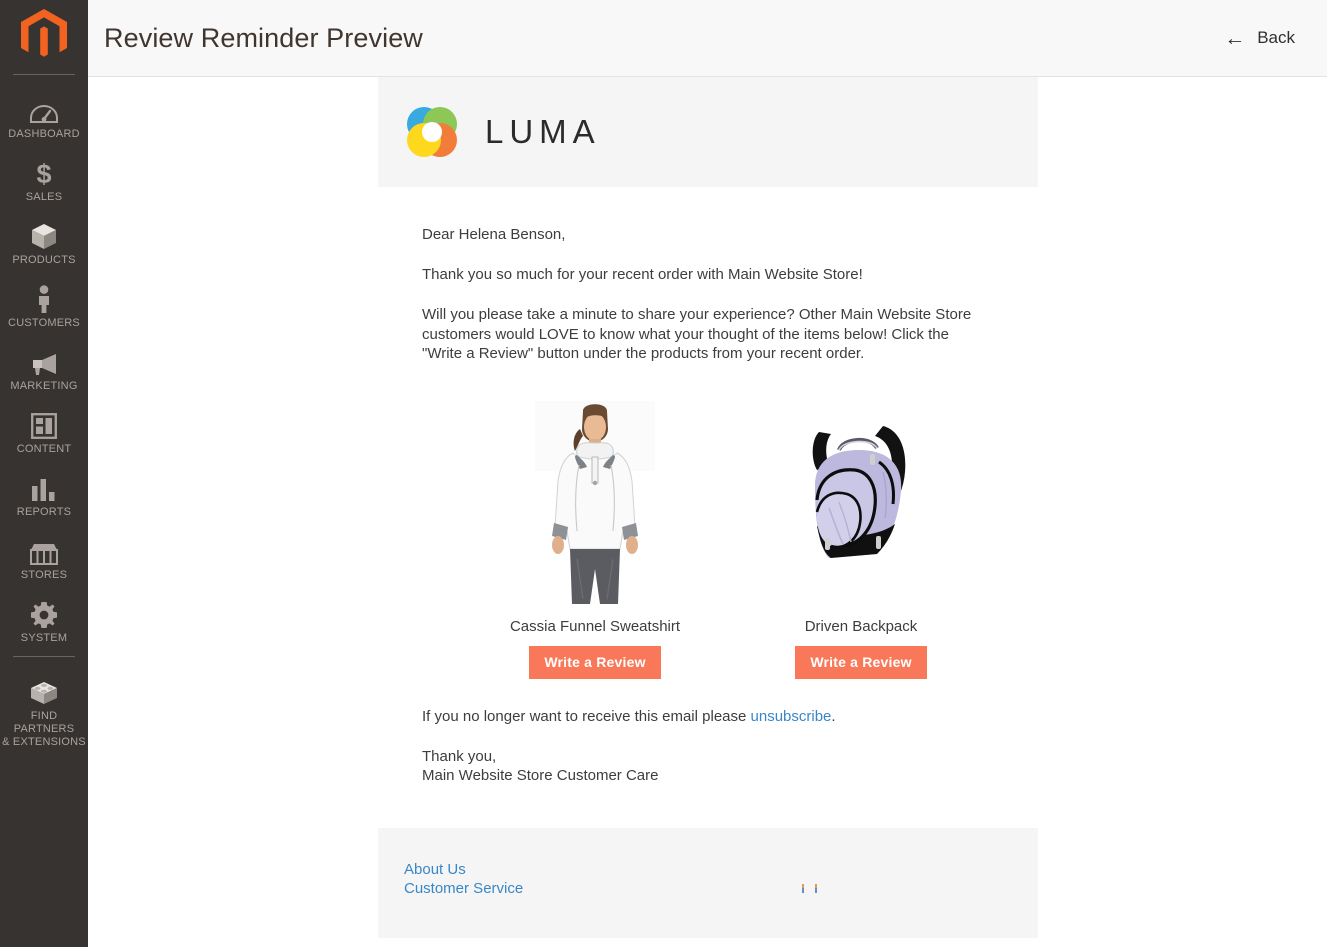 This screenshot has height=947, width=1327. I want to click on sidebar-item-system: SYSTEM, so click(44, 620).